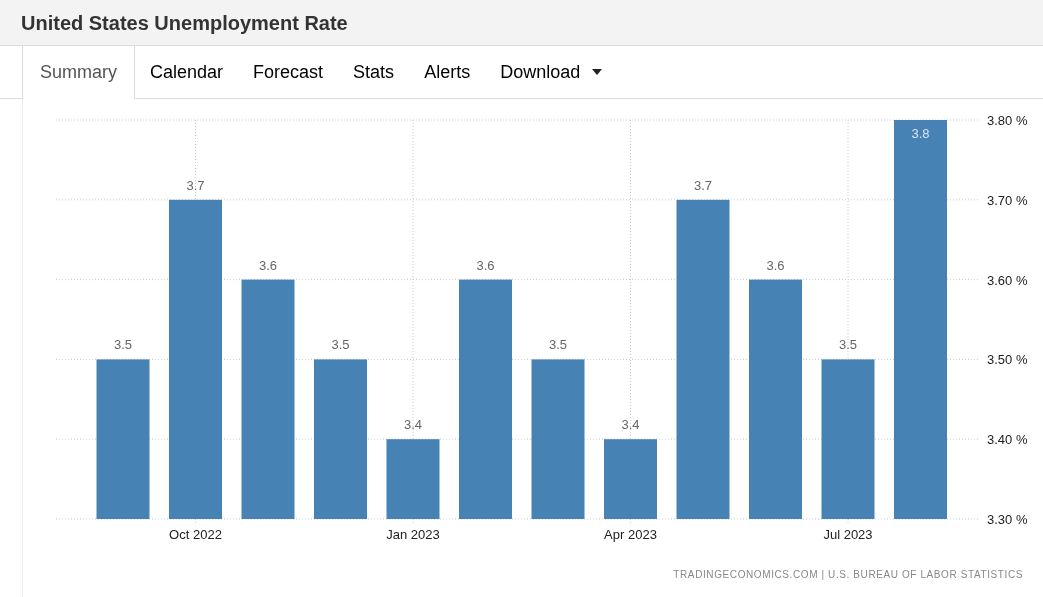 The height and width of the screenshot is (597, 1043). Describe the element at coordinates (195, 534) in the screenshot. I see `x-axis-label: Oct 2022` at that location.